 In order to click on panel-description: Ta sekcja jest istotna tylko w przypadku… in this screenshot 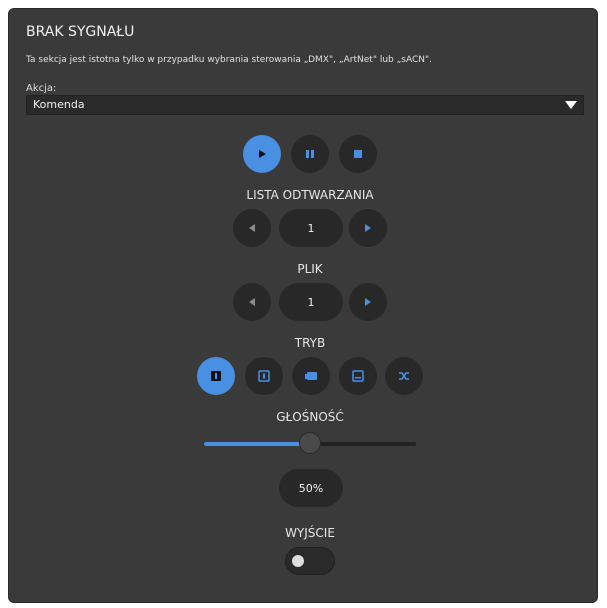, I will do `click(229, 60)`.